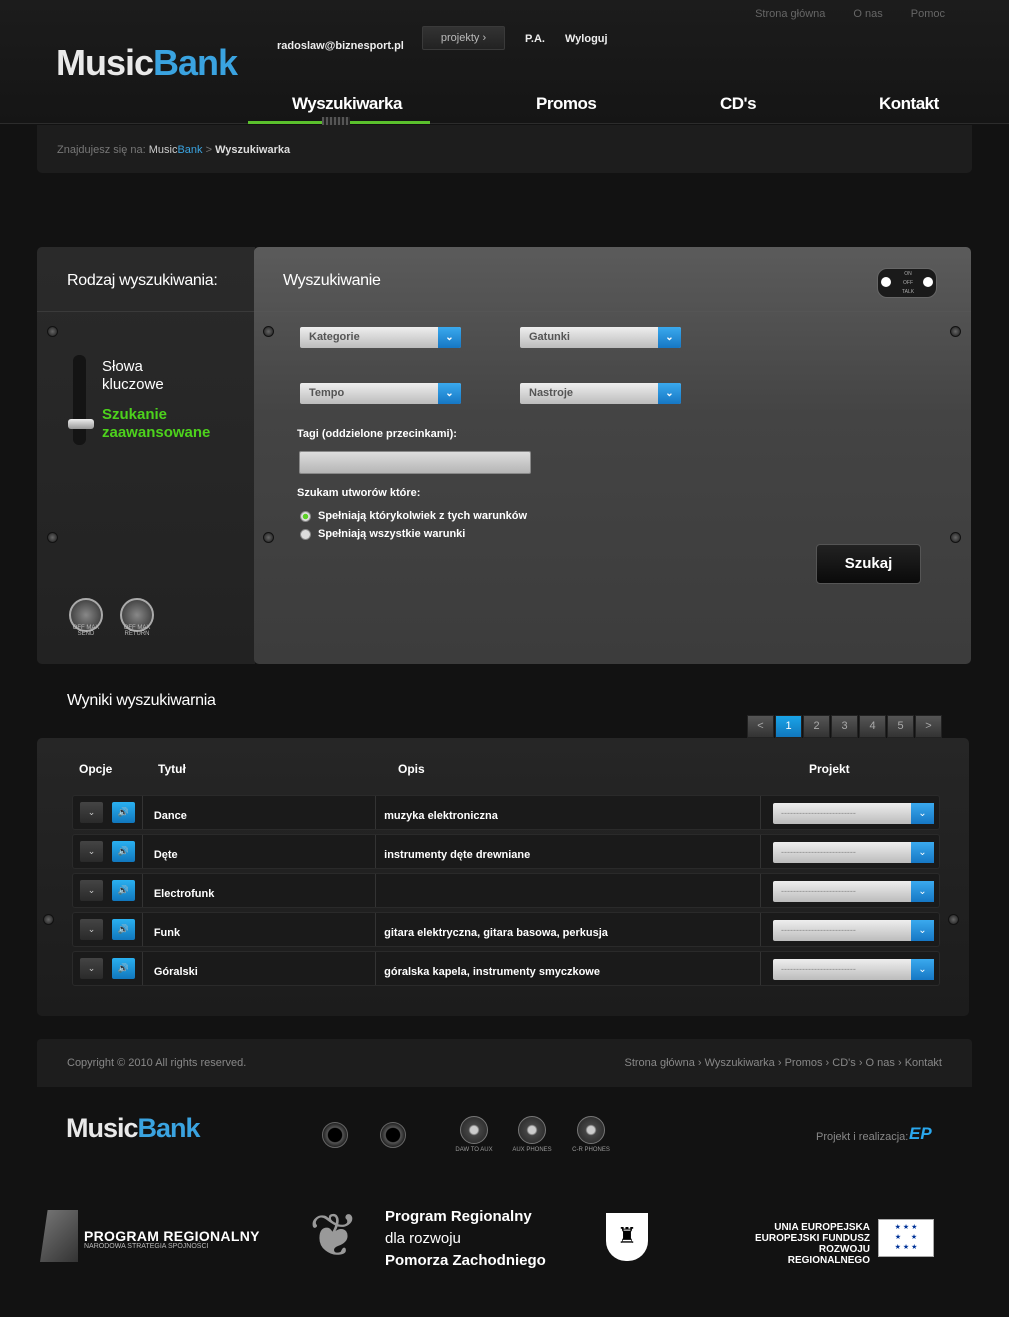 This screenshot has height=1317, width=1009. What do you see at coordinates (627, 1237) in the screenshot?
I see `griffin-crest-icon: ♜` at bounding box center [627, 1237].